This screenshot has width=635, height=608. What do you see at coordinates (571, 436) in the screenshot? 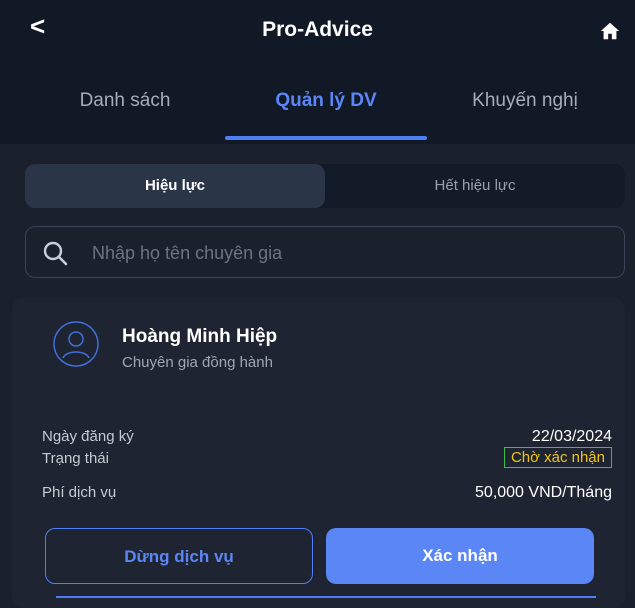
I see `registration-date-value: 22/03/2024` at bounding box center [571, 436].